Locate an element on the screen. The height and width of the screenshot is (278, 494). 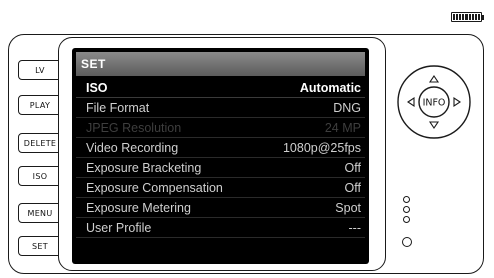
menu-item-exposure-bracketing: Exposure Bracketing Off is located at coordinates (220, 168).